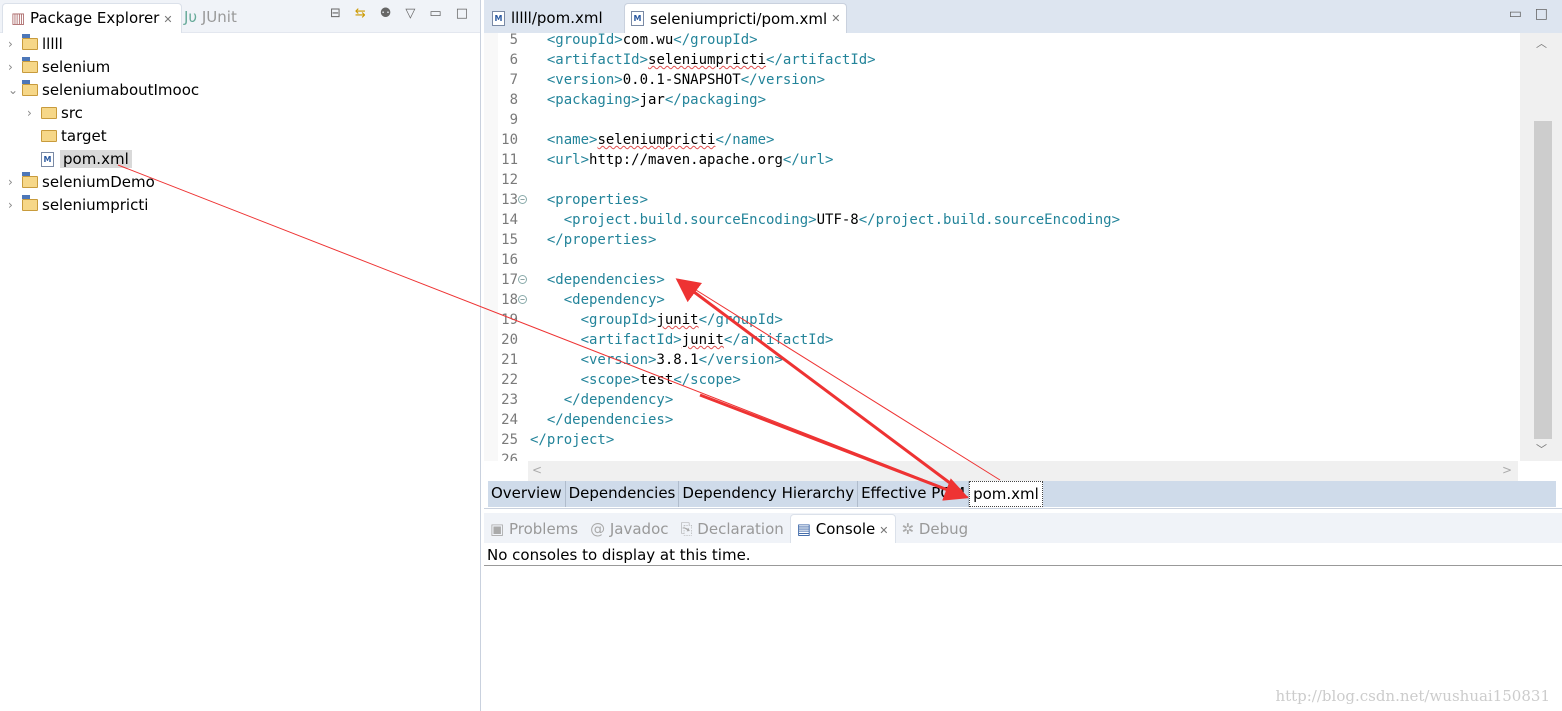  What do you see at coordinates (910, 529) in the screenshot?
I see `debug-icon: ✲` at bounding box center [910, 529].